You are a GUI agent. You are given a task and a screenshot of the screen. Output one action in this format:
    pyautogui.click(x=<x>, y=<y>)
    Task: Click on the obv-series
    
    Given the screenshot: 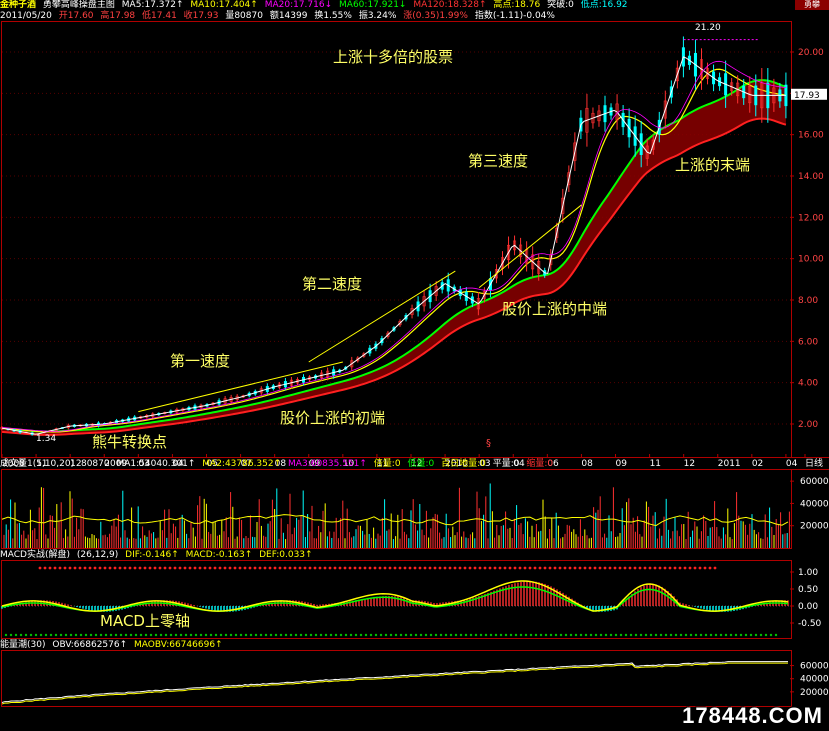 What is the action you would take?
    pyautogui.click(x=394, y=683)
    